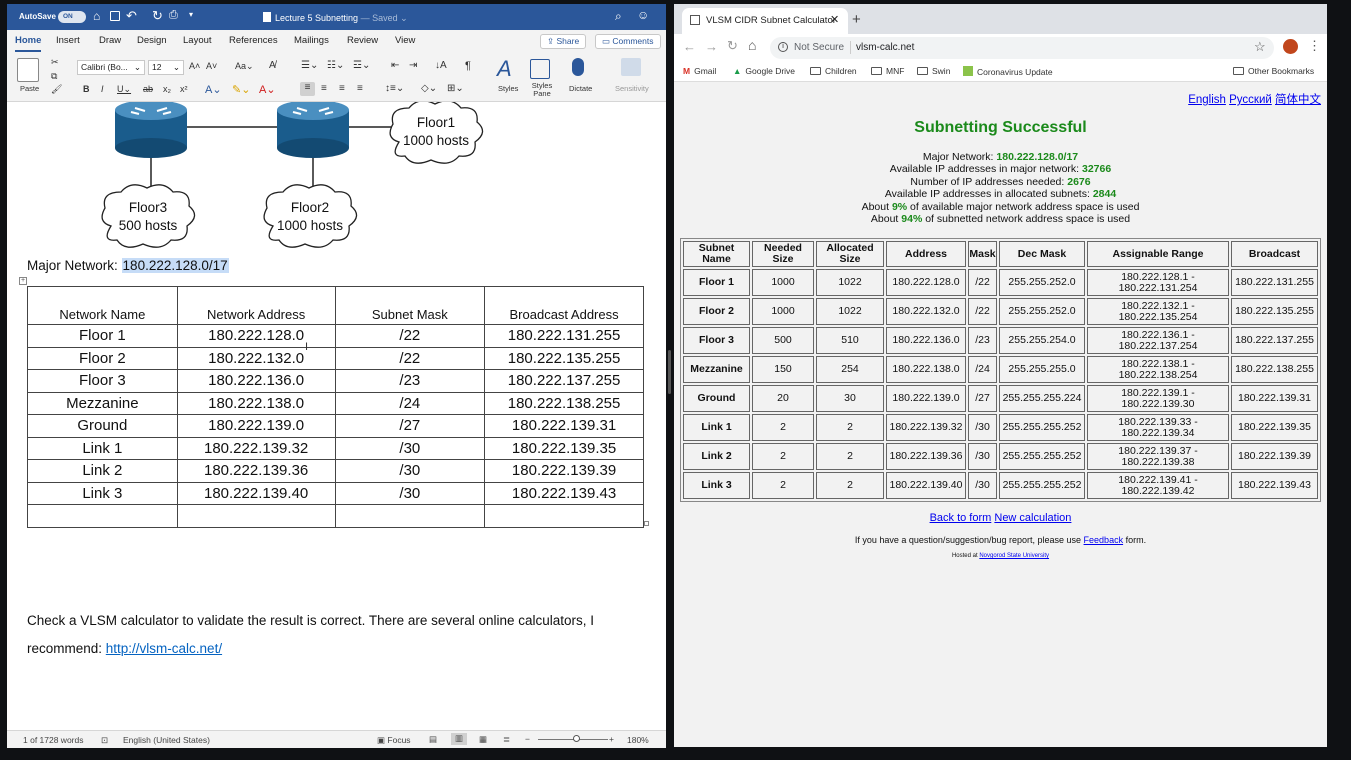  I want to click on info-icon: i, so click(783, 47).